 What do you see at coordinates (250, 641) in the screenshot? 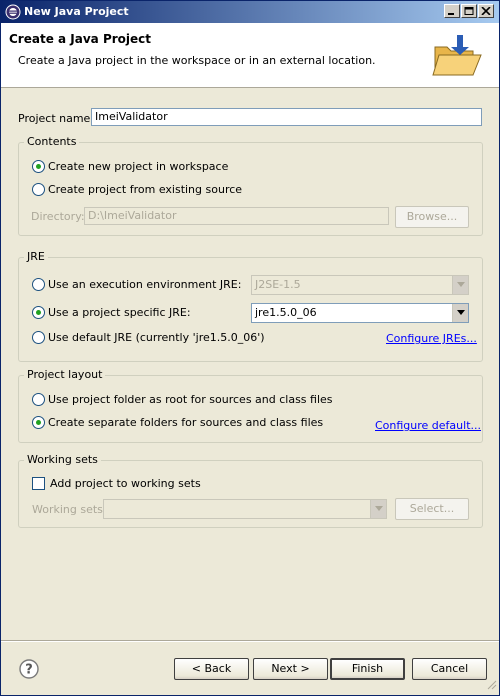
I see `footer-separator` at bounding box center [250, 641].